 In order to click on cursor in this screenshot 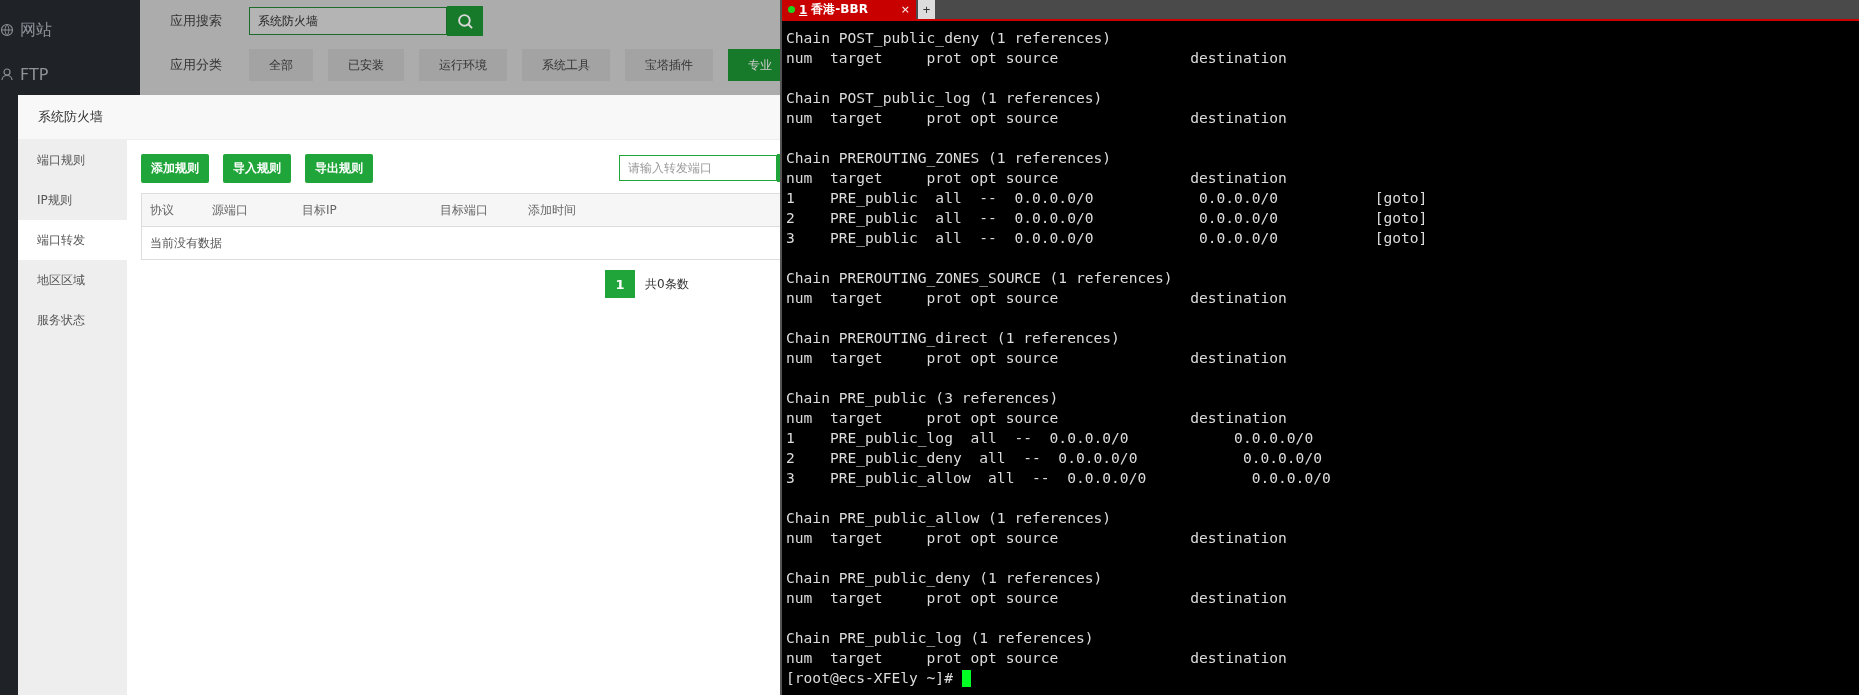, I will do `click(966, 678)`.